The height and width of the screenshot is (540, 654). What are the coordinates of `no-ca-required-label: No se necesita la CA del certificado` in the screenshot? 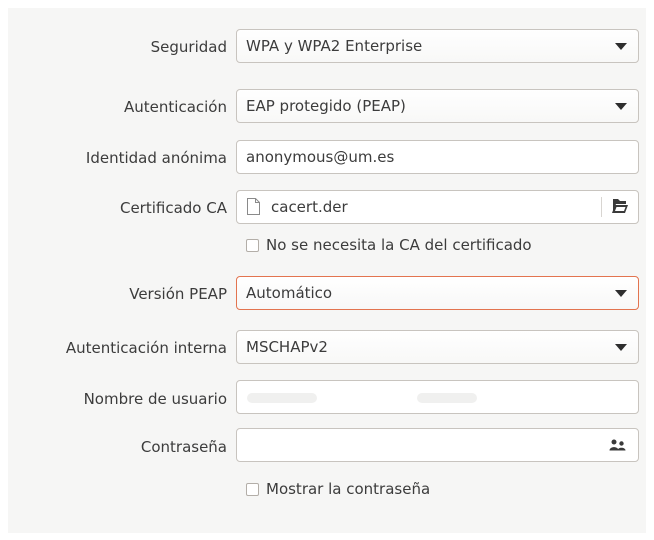 It's located at (399, 245).